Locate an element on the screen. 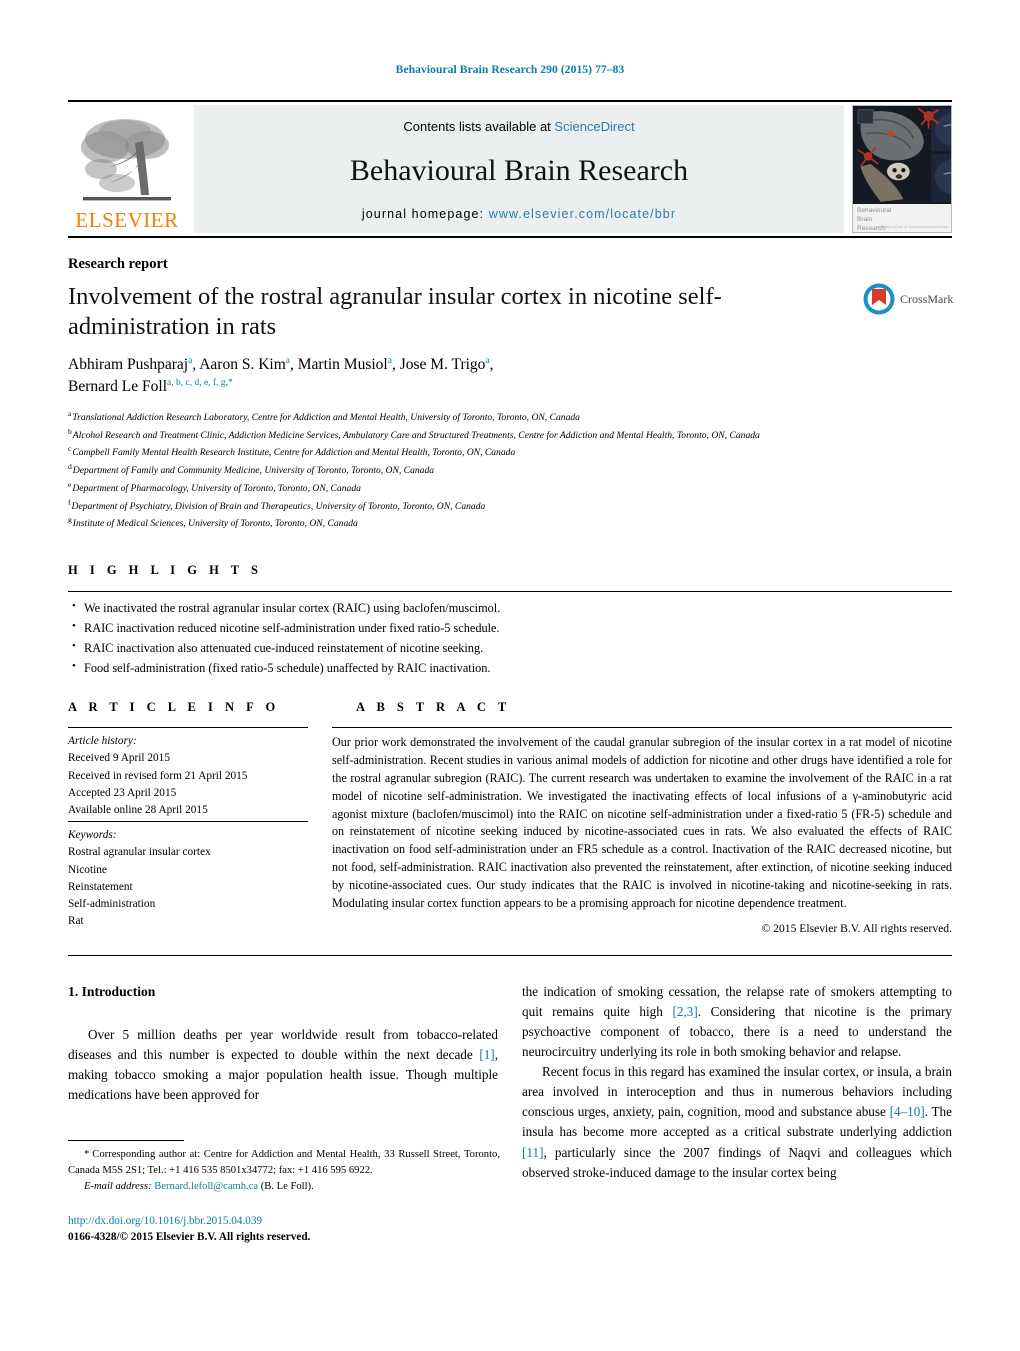 The height and width of the screenshot is (1351, 1020). cover-caption-line-1: Behavioural is located at coordinates (874, 211).